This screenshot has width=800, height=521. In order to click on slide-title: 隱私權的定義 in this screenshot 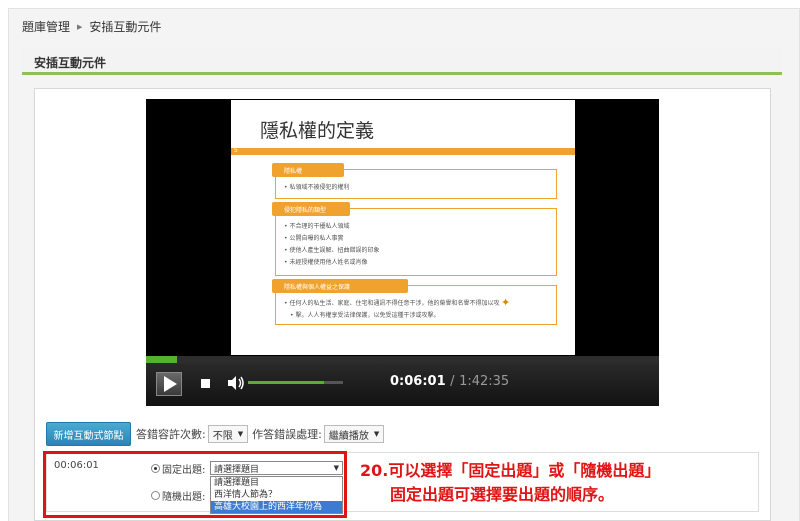, I will do `click(317, 131)`.